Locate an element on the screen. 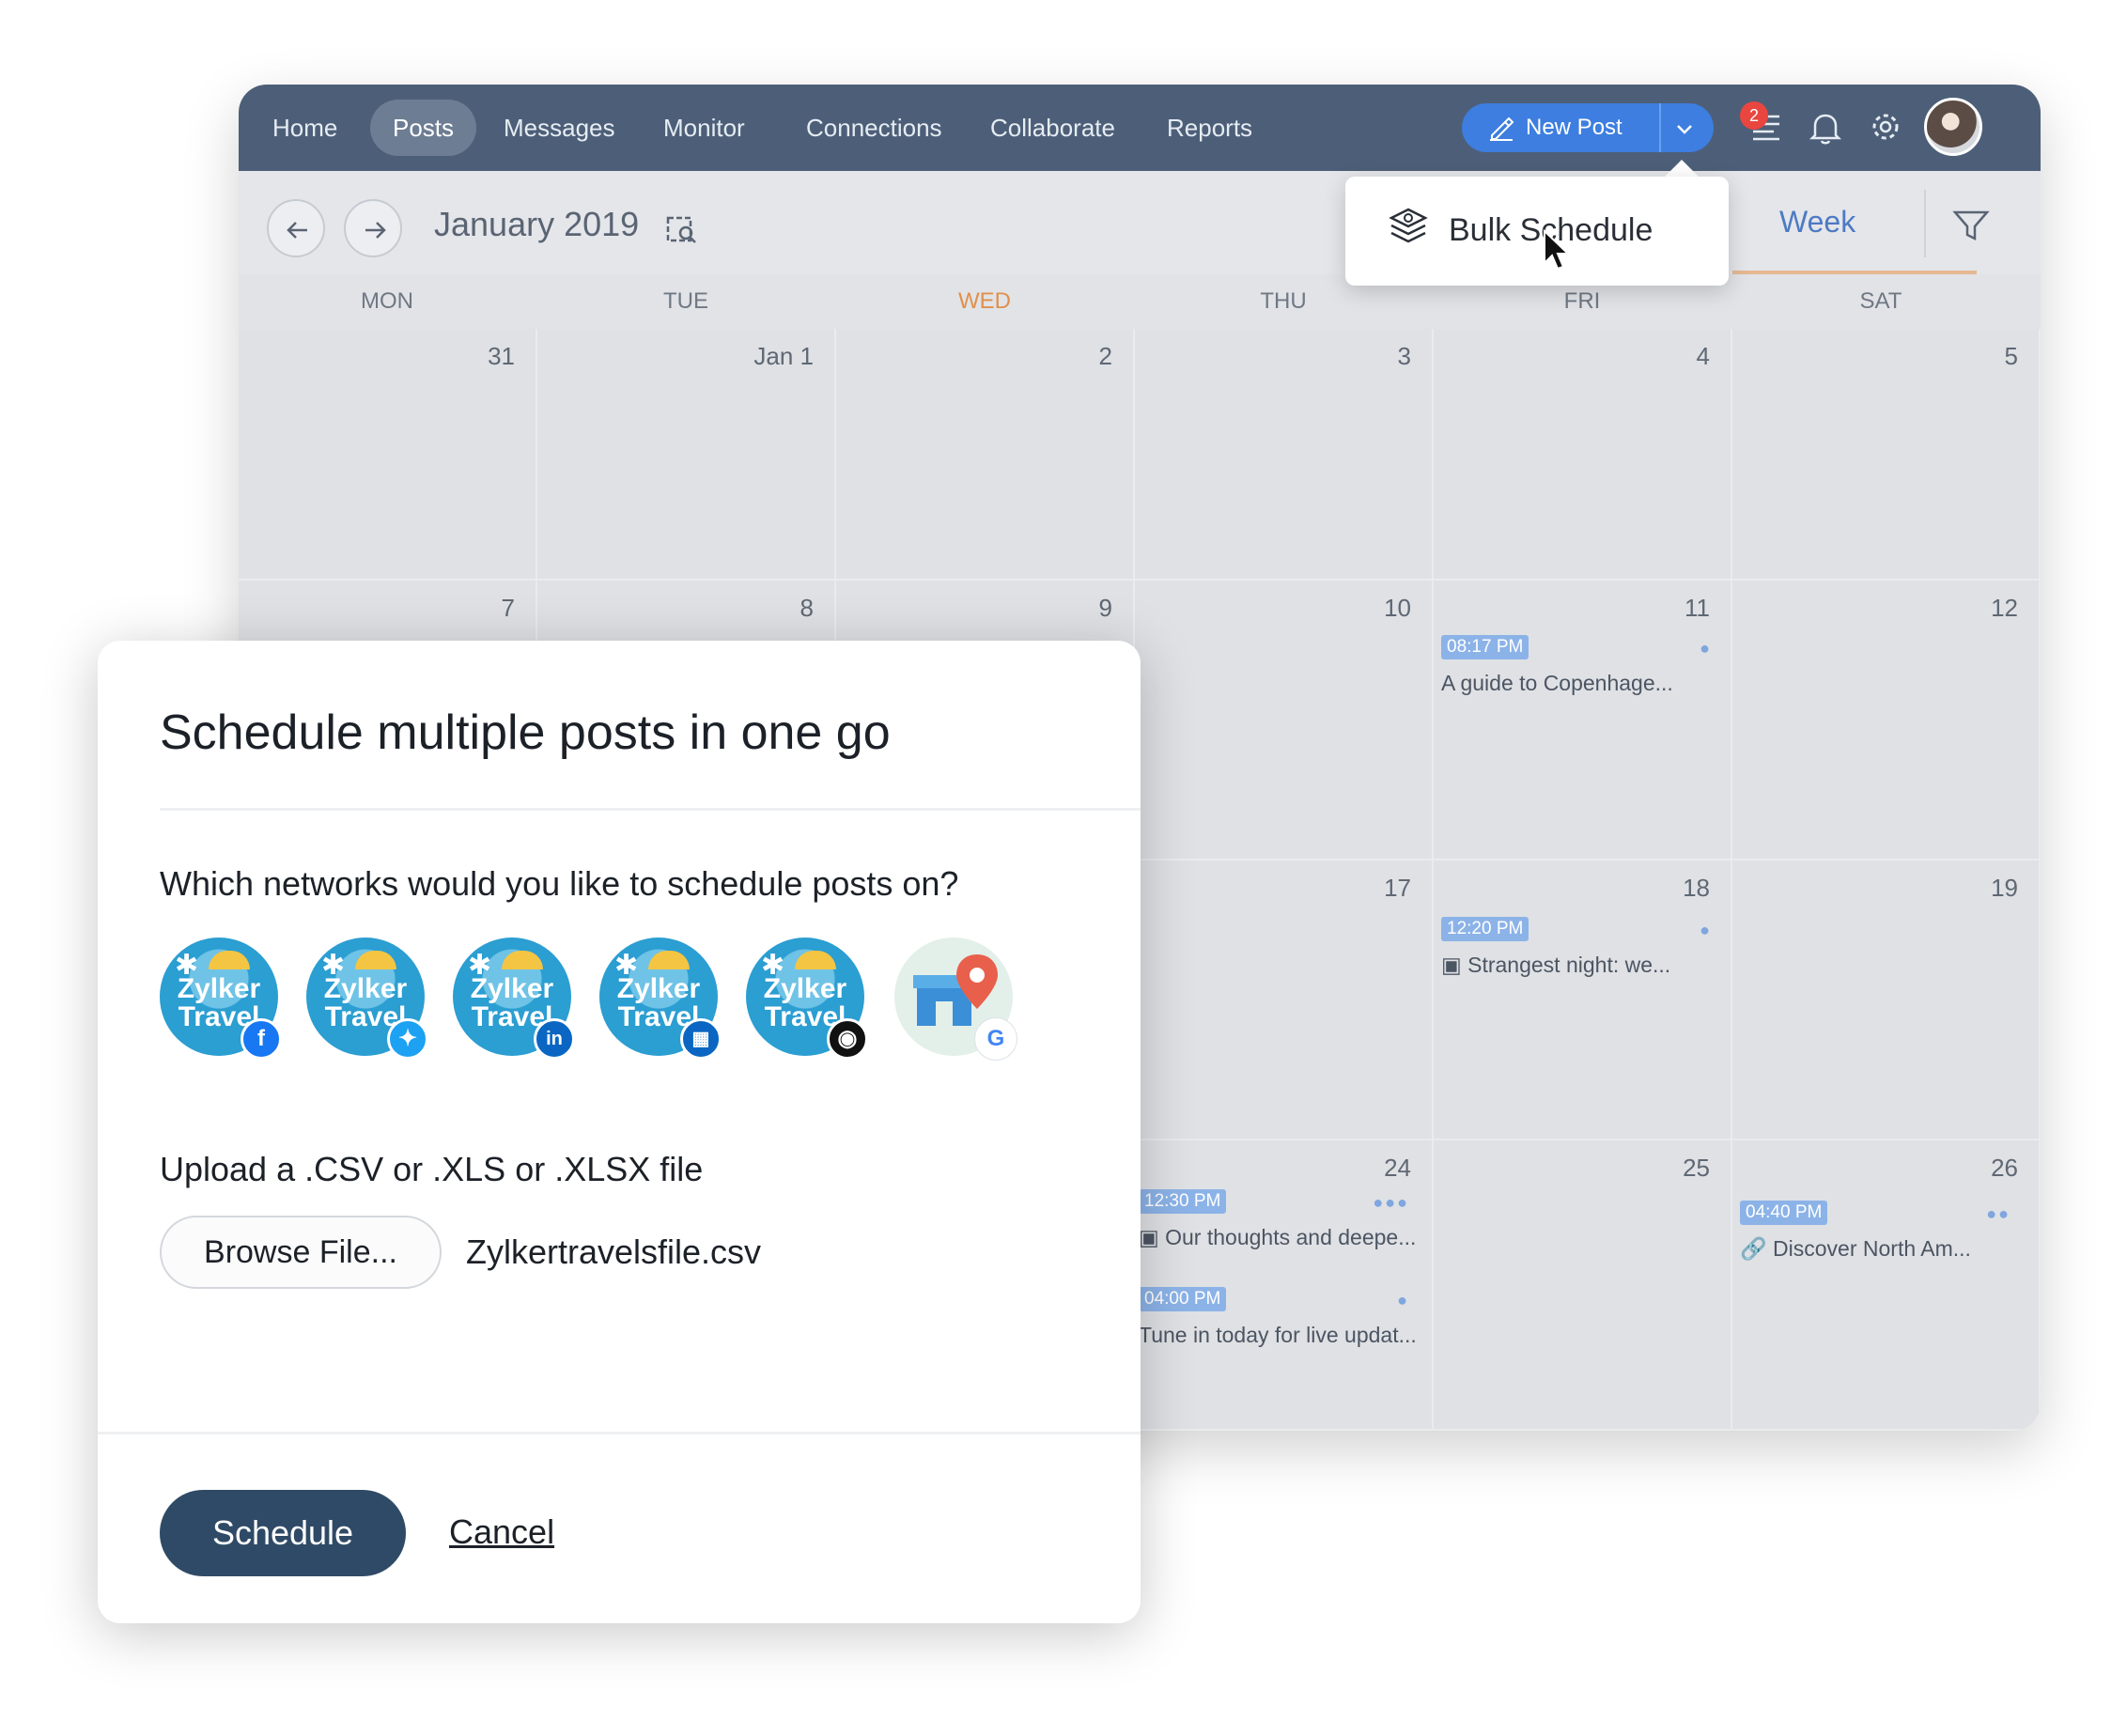  day-cell: 3 is located at coordinates (1284, 455).